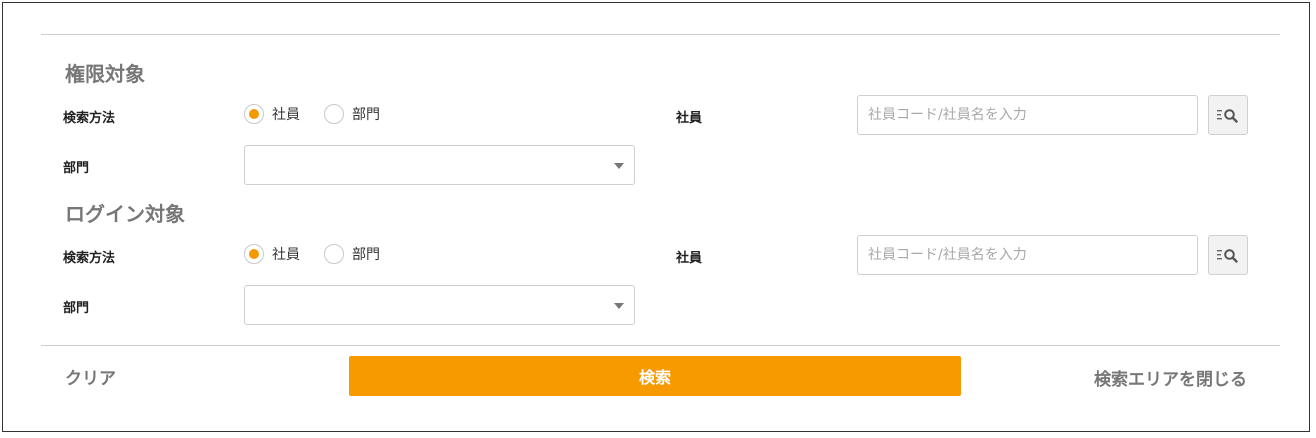  Describe the element at coordinates (660, 345) in the screenshot. I see `bottom-divider` at that location.